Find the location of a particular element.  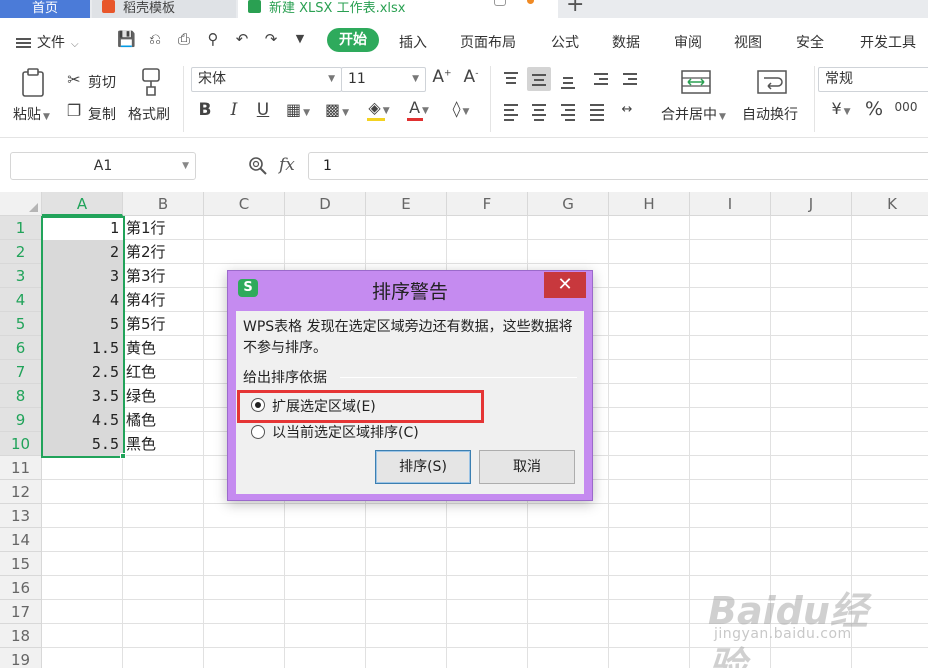

clear-icon: ◊ ▼ is located at coordinates (461, 108).